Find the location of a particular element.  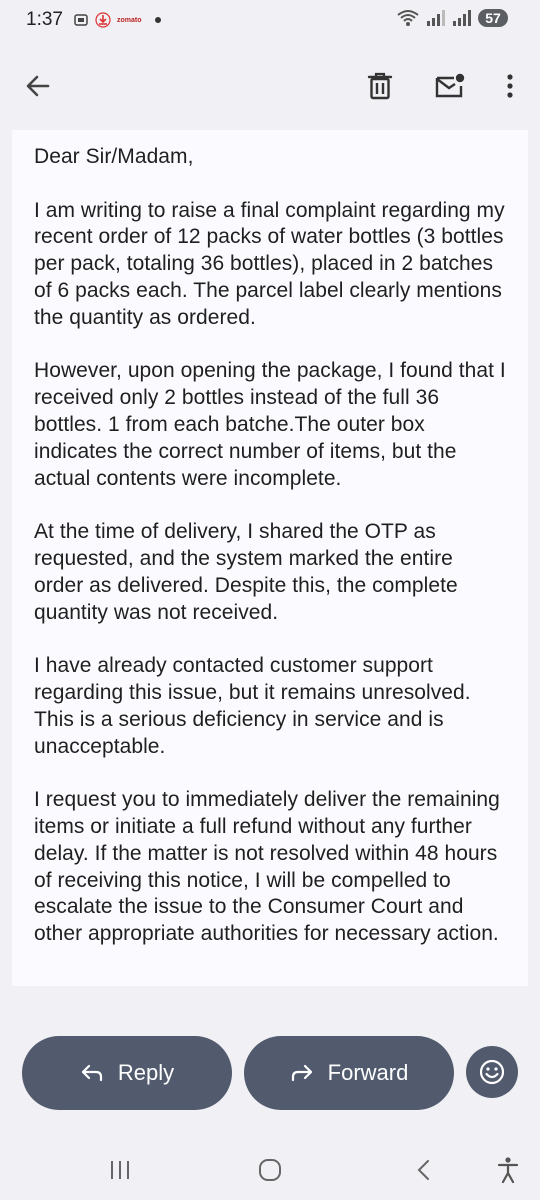

email-greeting: Dear Sir/Madam, is located at coordinates (114, 156).